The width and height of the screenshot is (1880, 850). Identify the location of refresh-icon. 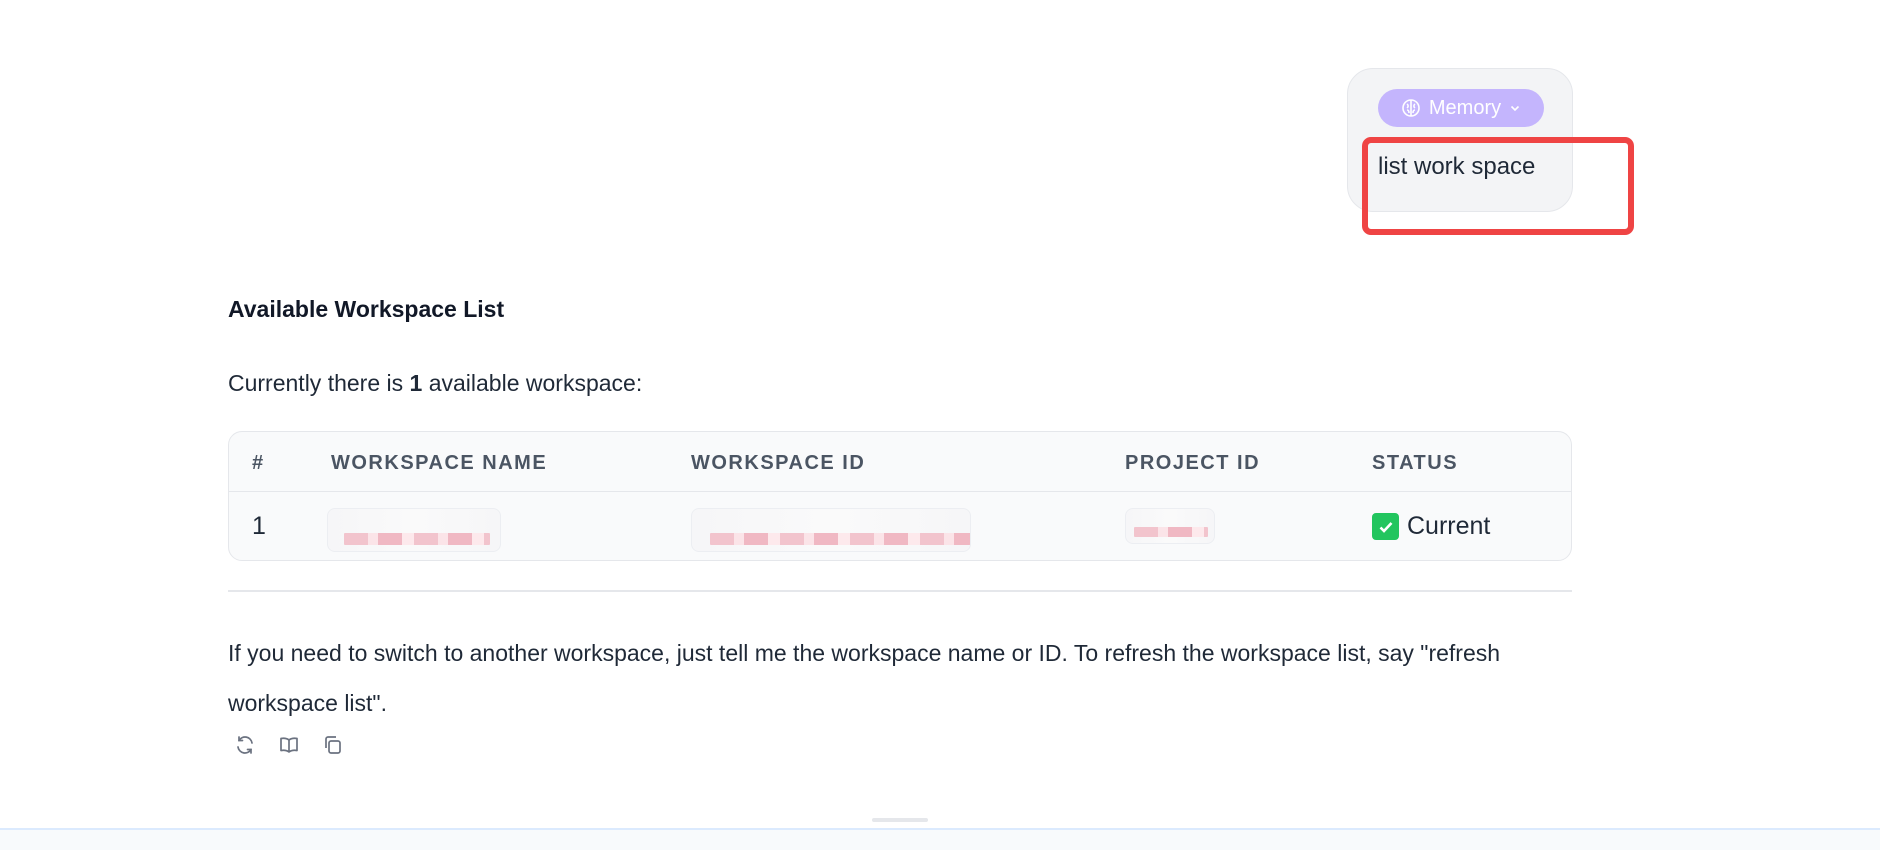
(245, 747).